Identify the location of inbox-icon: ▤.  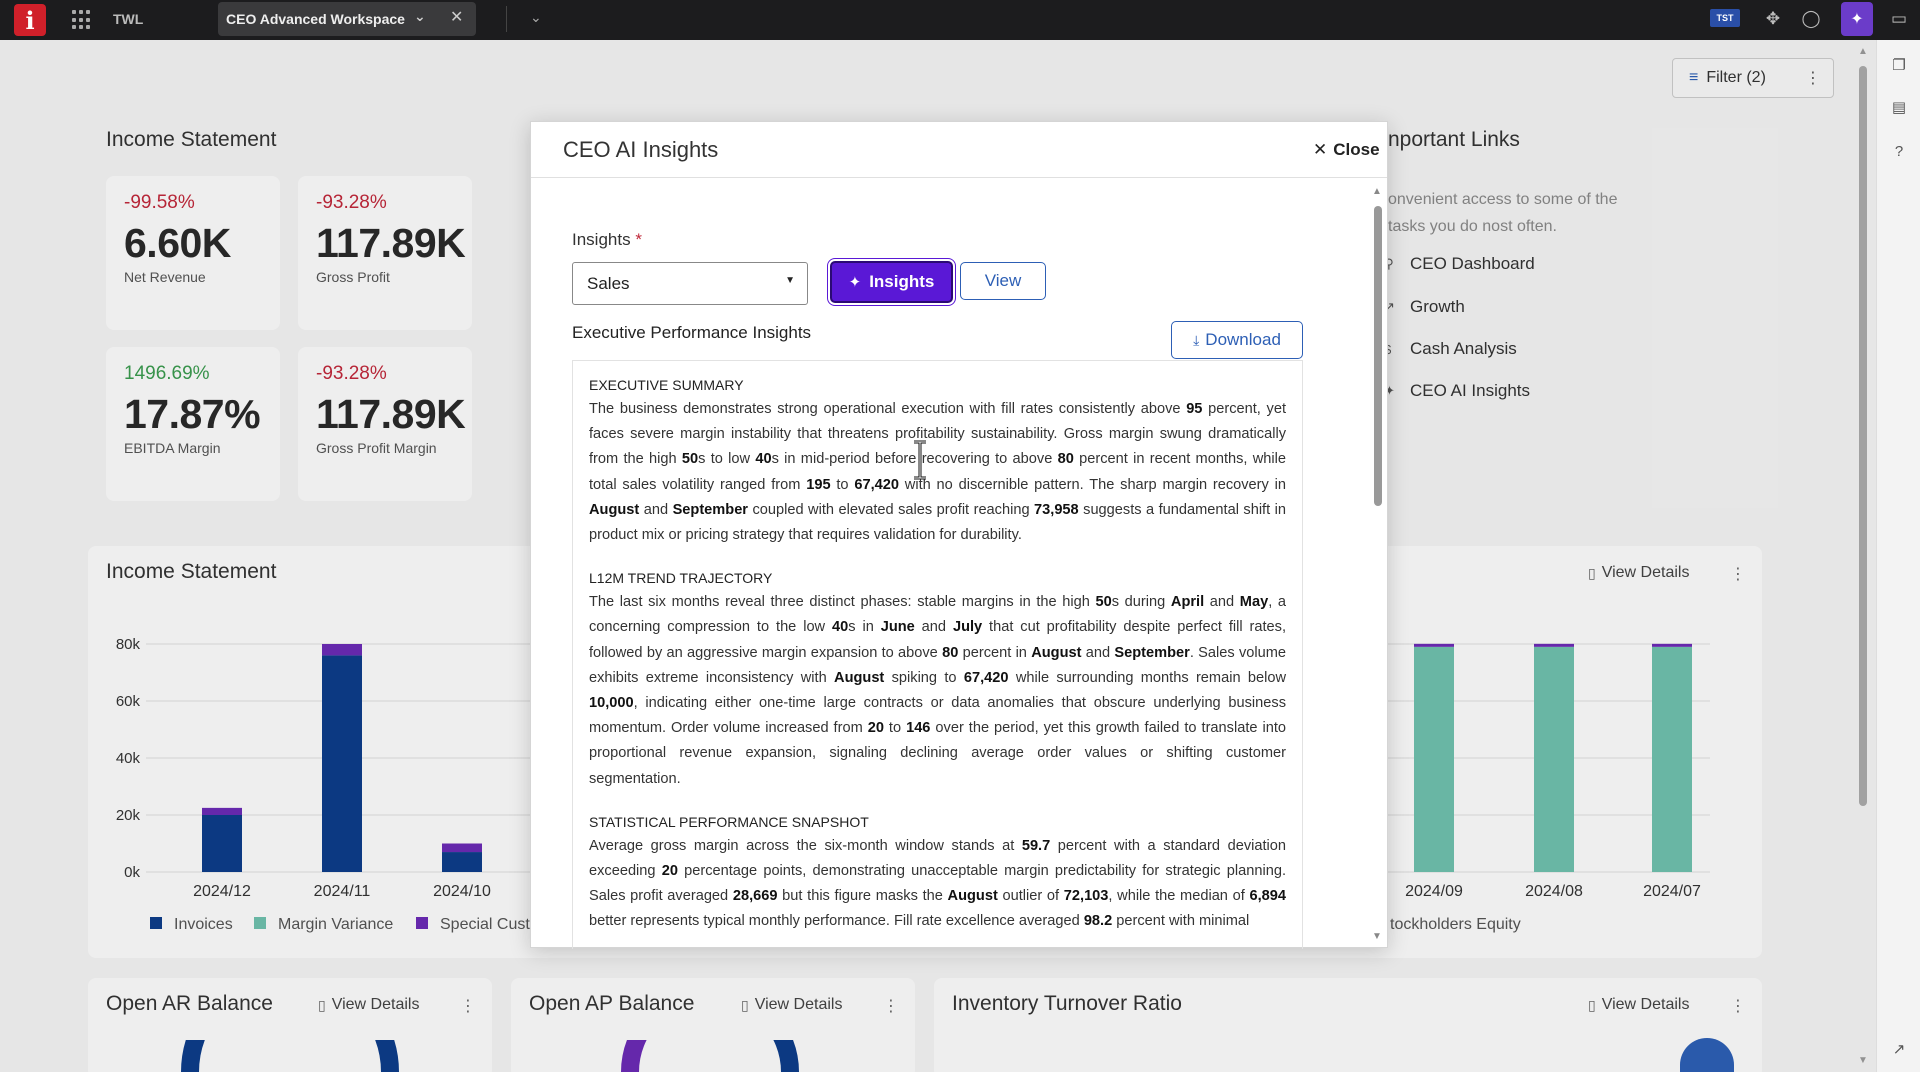
(1899, 107).